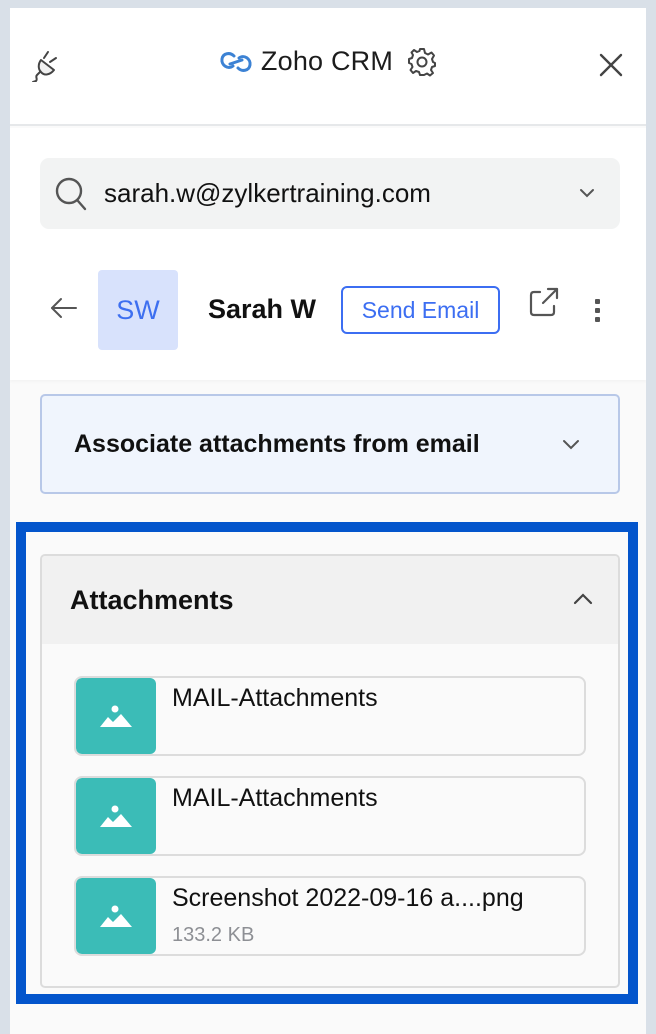 This screenshot has width=656, height=1034. Describe the element at coordinates (330, 600) in the screenshot. I see `attachments-header: Attachments` at that location.